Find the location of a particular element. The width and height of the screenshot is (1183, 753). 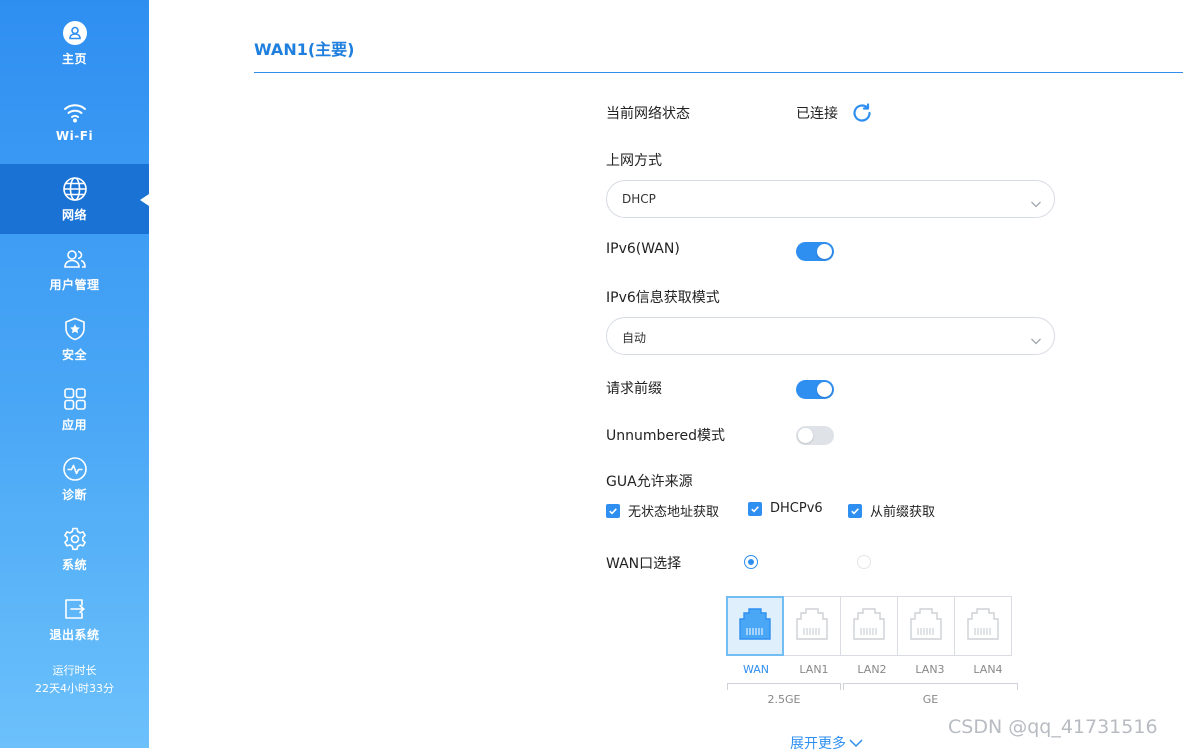

unnumbered-toggle is located at coordinates (815, 435).